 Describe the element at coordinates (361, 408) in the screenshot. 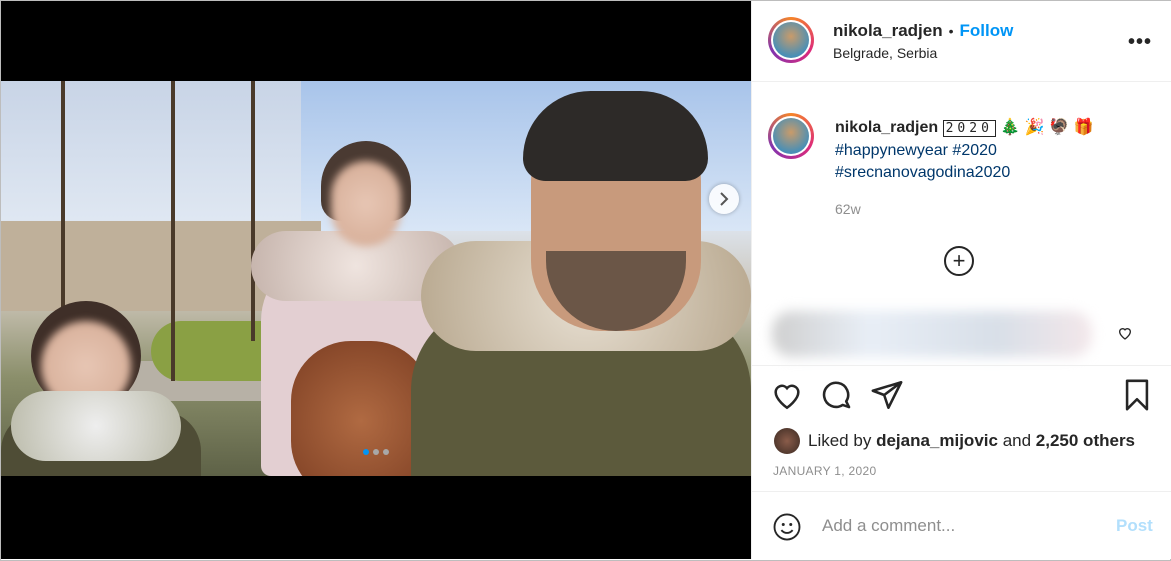

I see `photo-dog` at that location.